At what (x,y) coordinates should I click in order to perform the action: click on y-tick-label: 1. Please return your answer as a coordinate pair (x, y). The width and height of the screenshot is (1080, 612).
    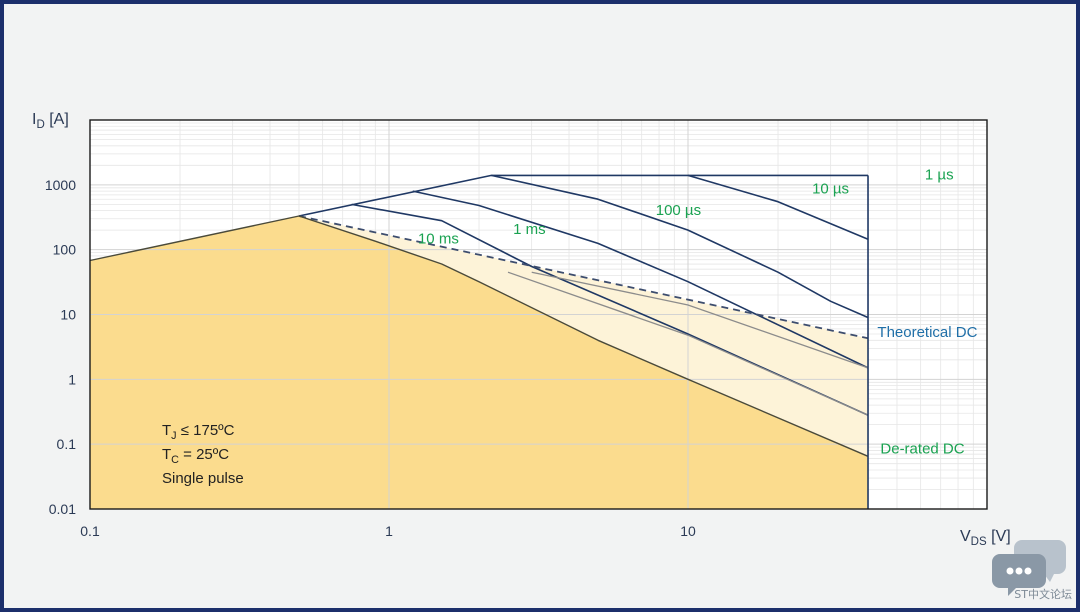
    Looking at the image, I should click on (72, 379).